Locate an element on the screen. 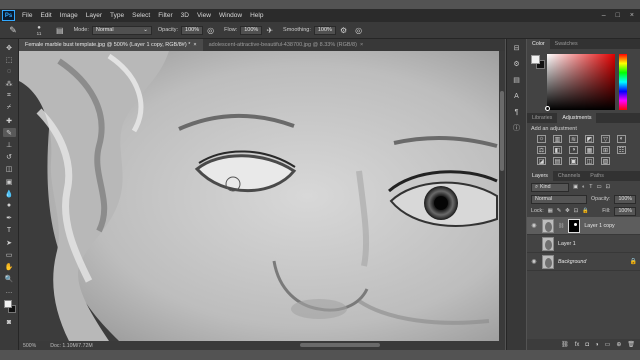  tab-swatches: Swatches is located at coordinates (566, 44).